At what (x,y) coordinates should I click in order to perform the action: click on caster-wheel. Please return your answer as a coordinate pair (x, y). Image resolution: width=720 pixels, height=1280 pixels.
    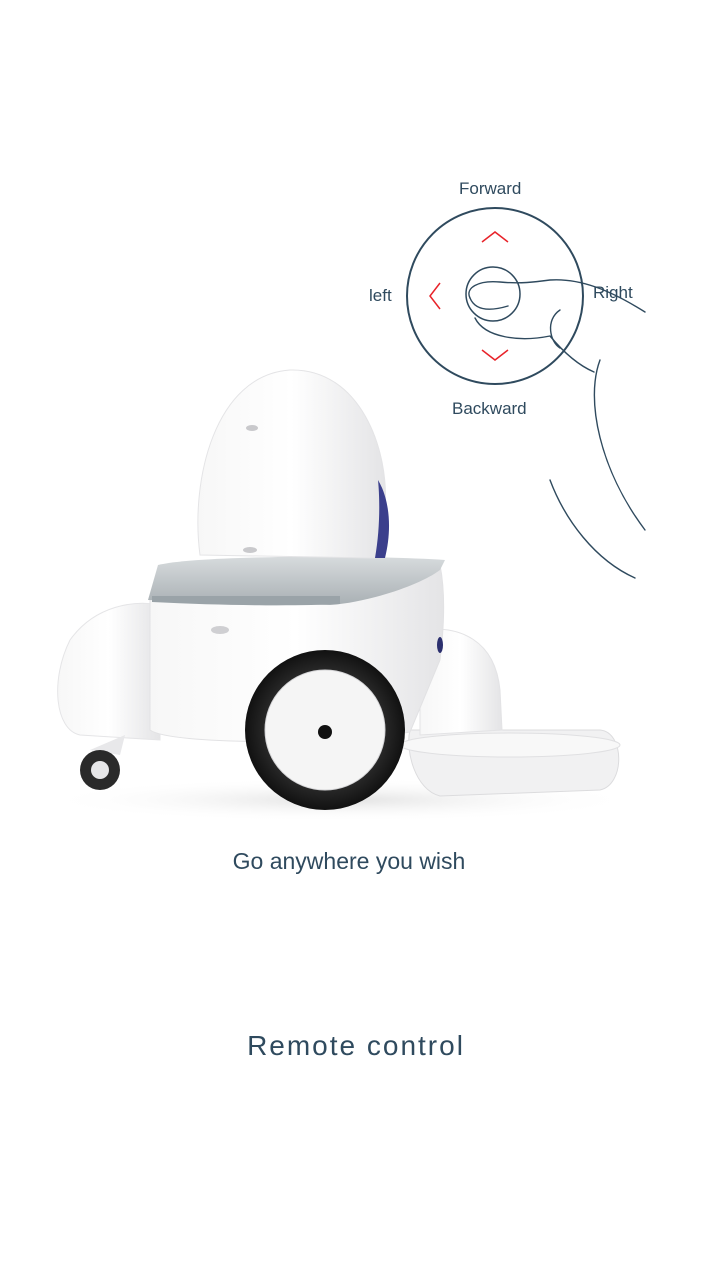
    Looking at the image, I should click on (102, 762).